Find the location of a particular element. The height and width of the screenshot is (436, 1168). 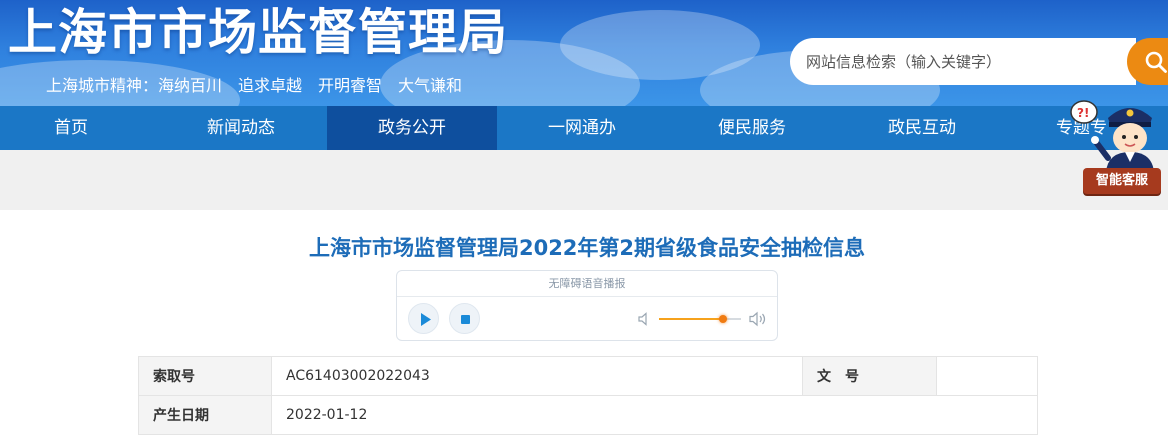

search-box is located at coordinates (963, 61).